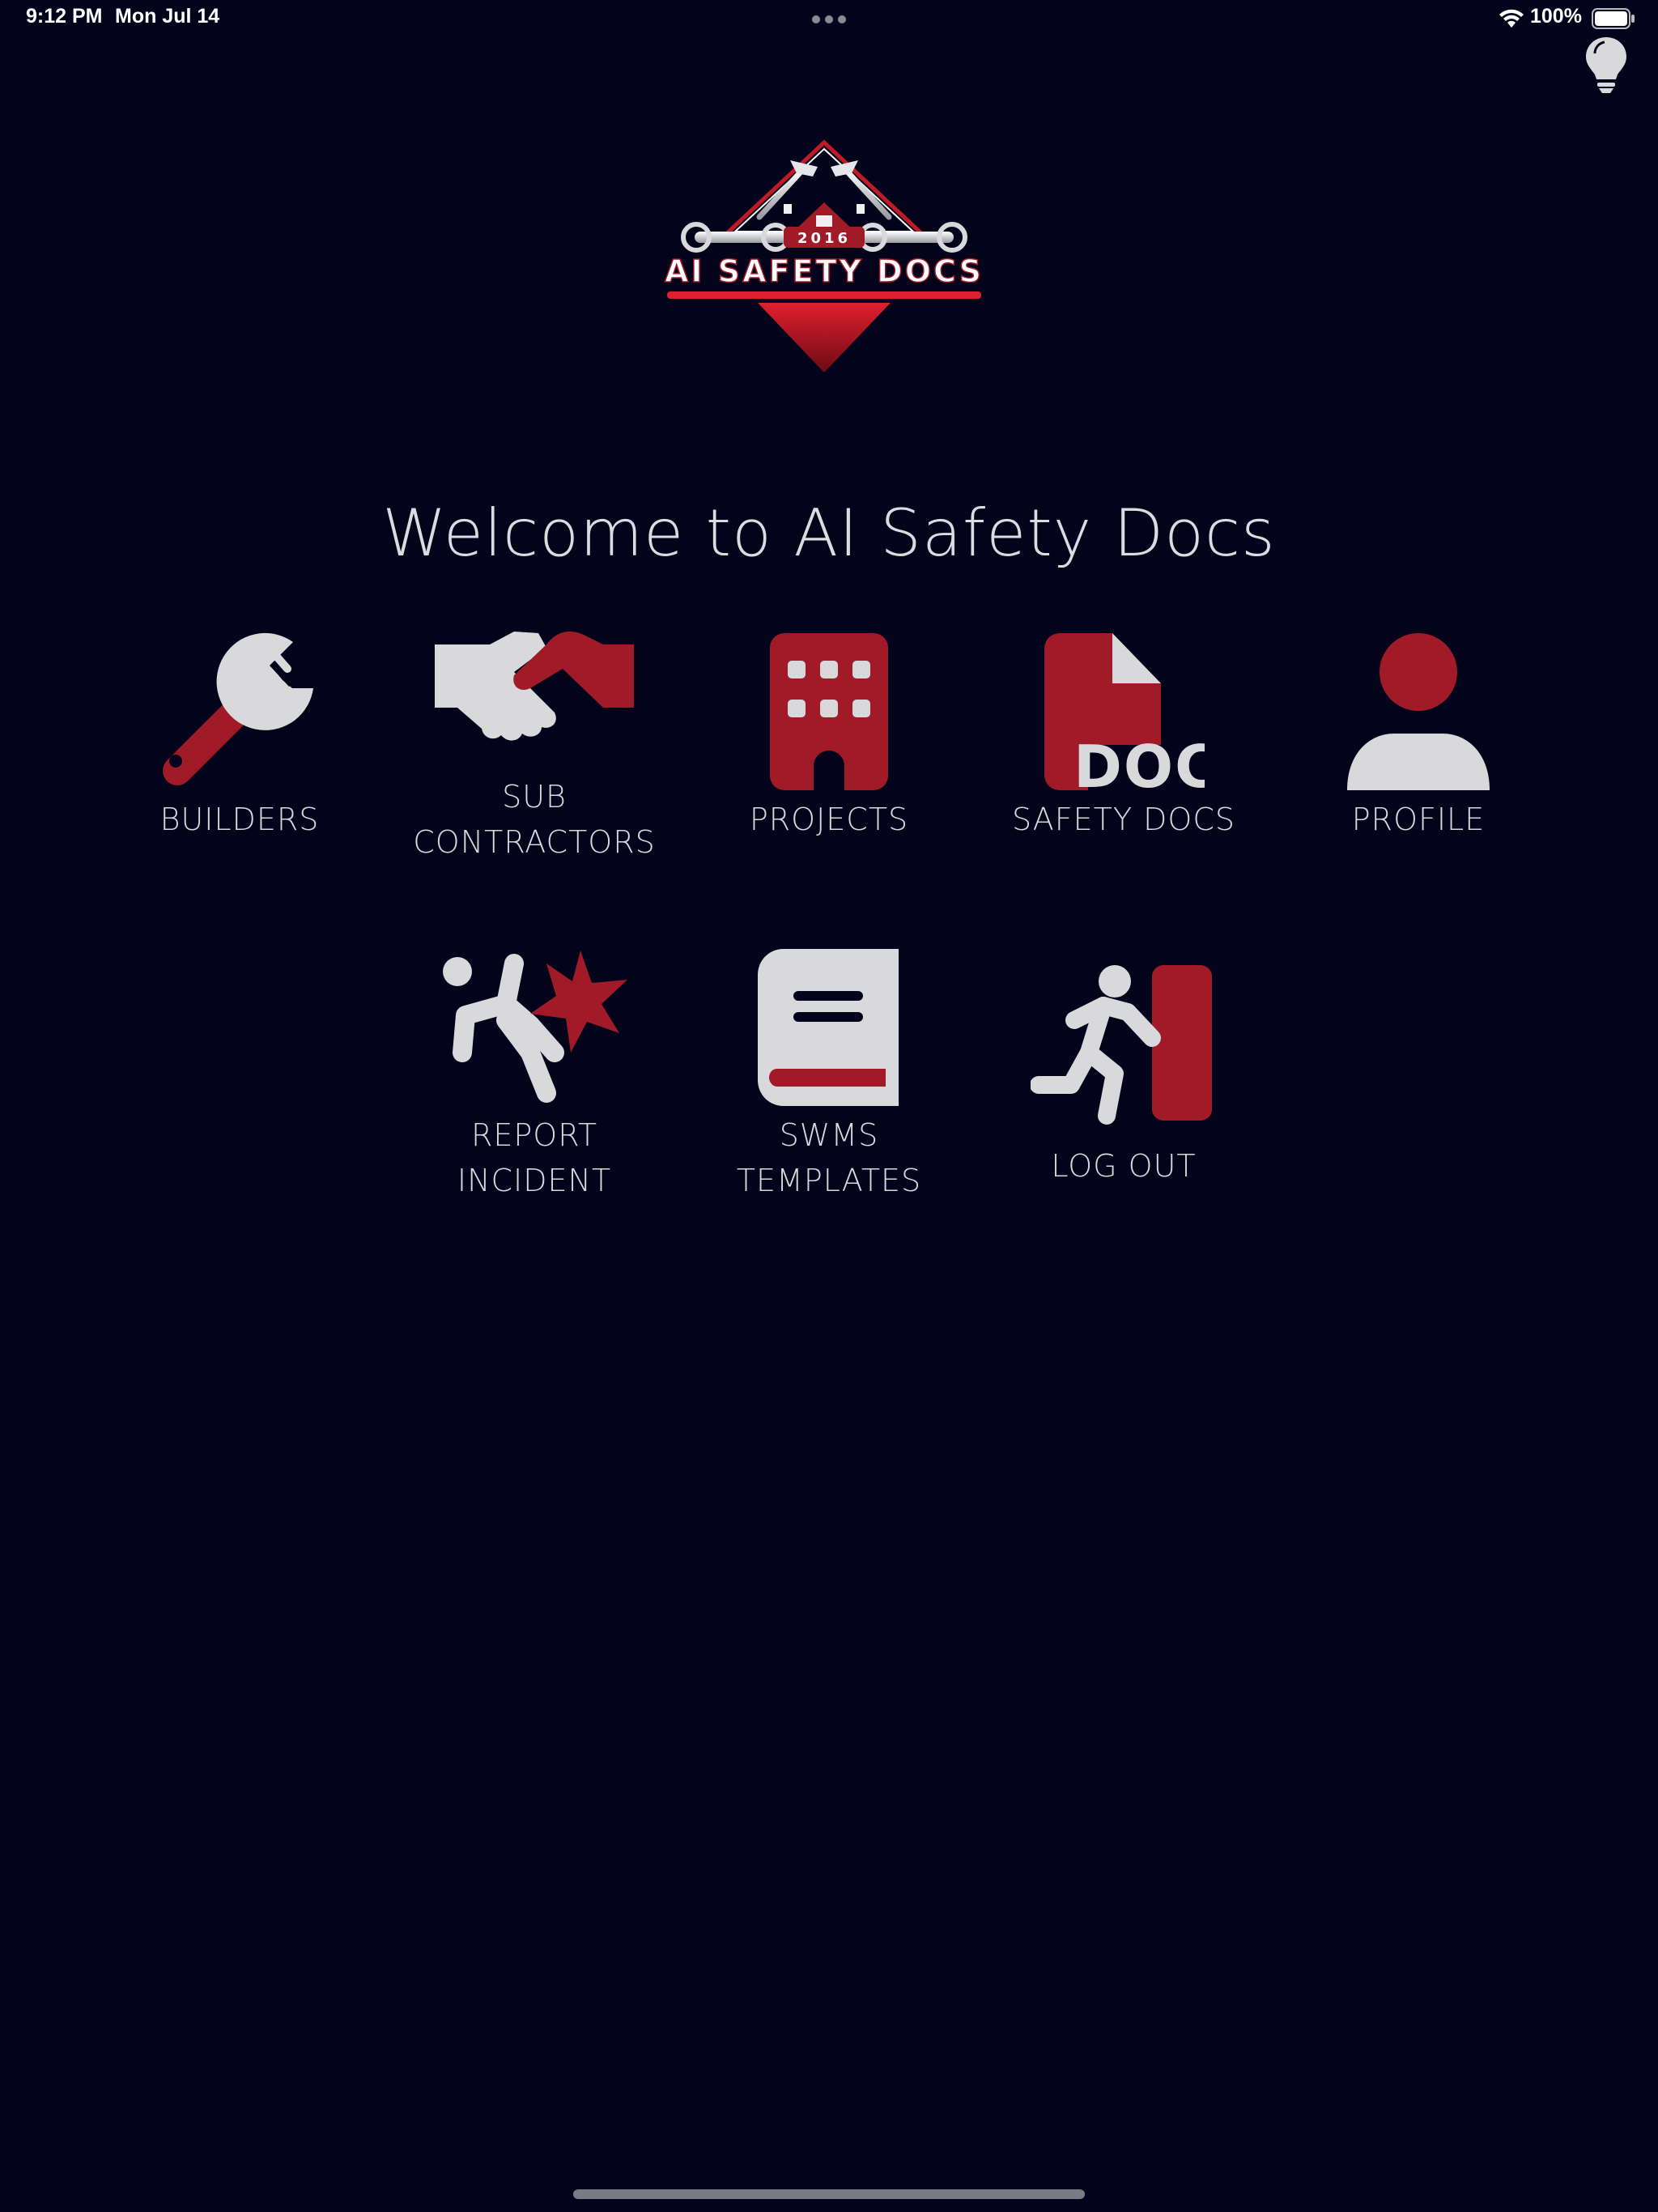  Describe the element at coordinates (167, 16) in the screenshot. I see `status-date: Mon Jul 14` at that location.